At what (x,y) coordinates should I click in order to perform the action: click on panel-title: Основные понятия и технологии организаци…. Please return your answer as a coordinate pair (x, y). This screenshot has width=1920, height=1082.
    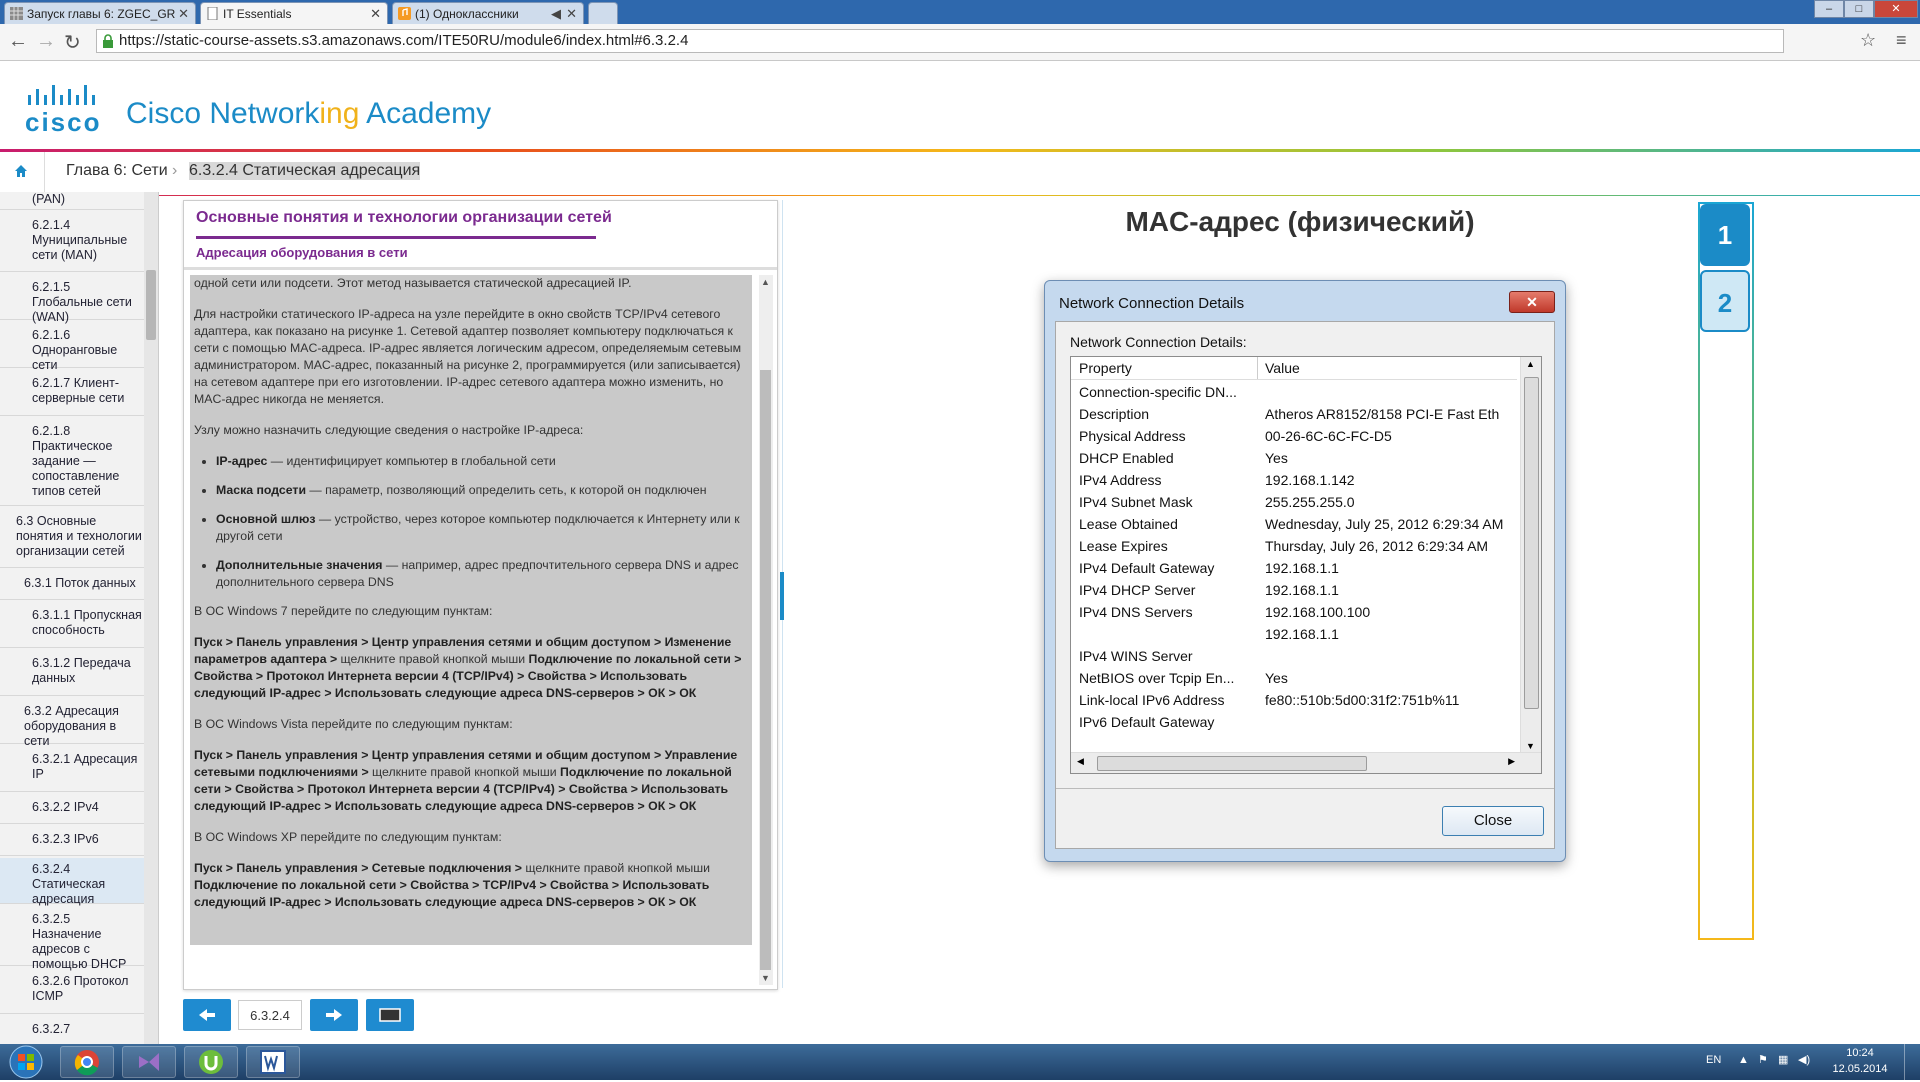
    Looking at the image, I should click on (404, 217).